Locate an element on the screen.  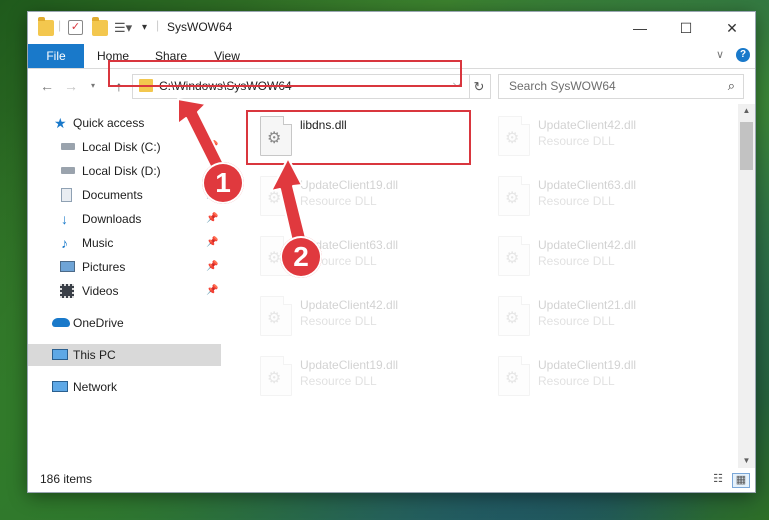
callout-badge-1: 1 is located at coordinates (223, 183).